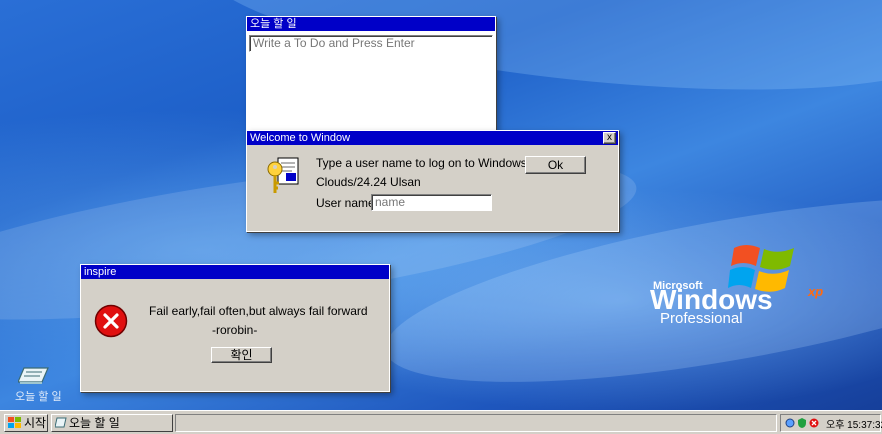 This screenshot has width=882, height=434. I want to click on username-input: name, so click(431, 202).